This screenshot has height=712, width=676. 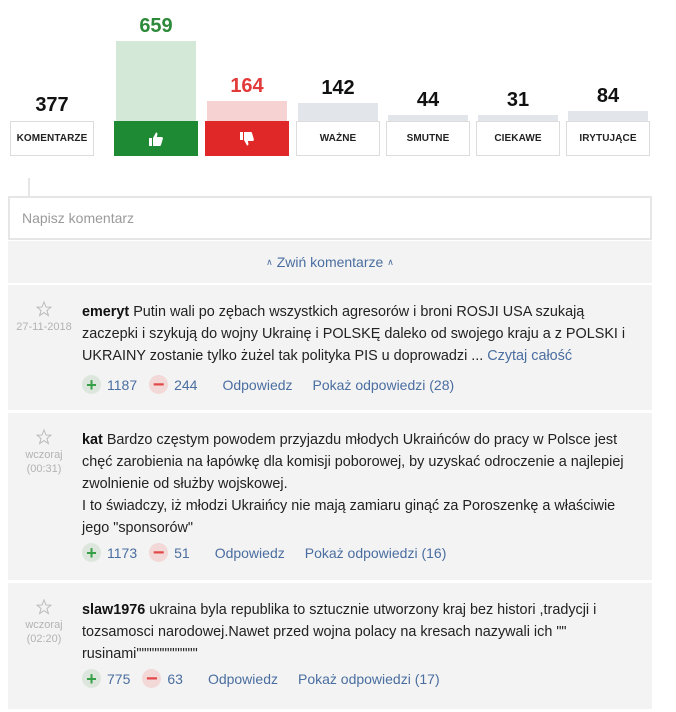 I want to click on upvote: +775, so click(x=106, y=678).